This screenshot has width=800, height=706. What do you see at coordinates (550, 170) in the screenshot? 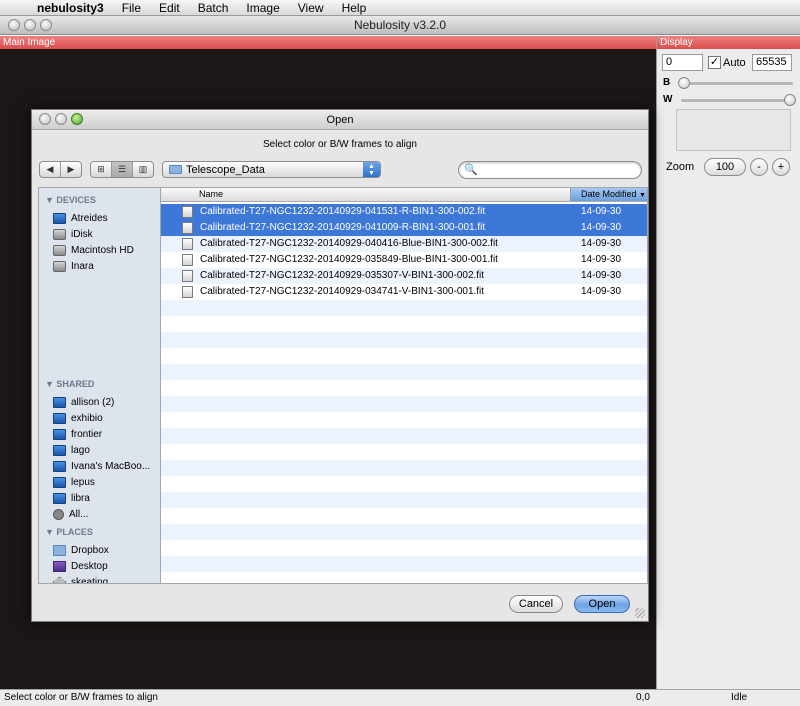
I see `search-field: 🔍` at bounding box center [550, 170].